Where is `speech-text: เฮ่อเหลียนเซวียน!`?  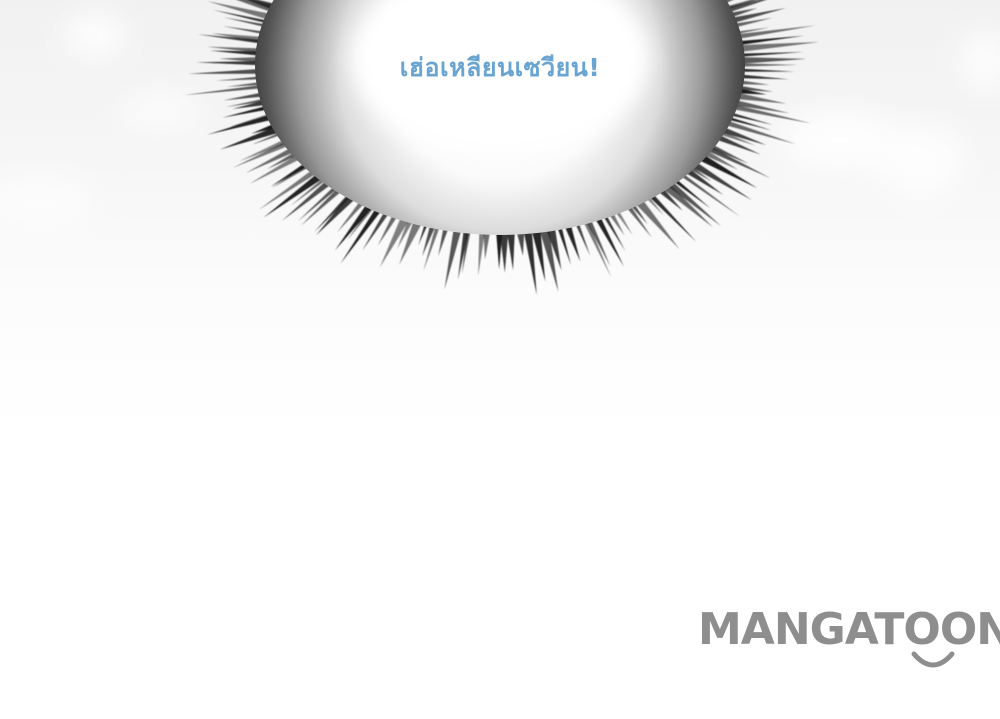
speech-text: เฮ่อเหลียนเซวียน! is located at coordinates (500, 67).